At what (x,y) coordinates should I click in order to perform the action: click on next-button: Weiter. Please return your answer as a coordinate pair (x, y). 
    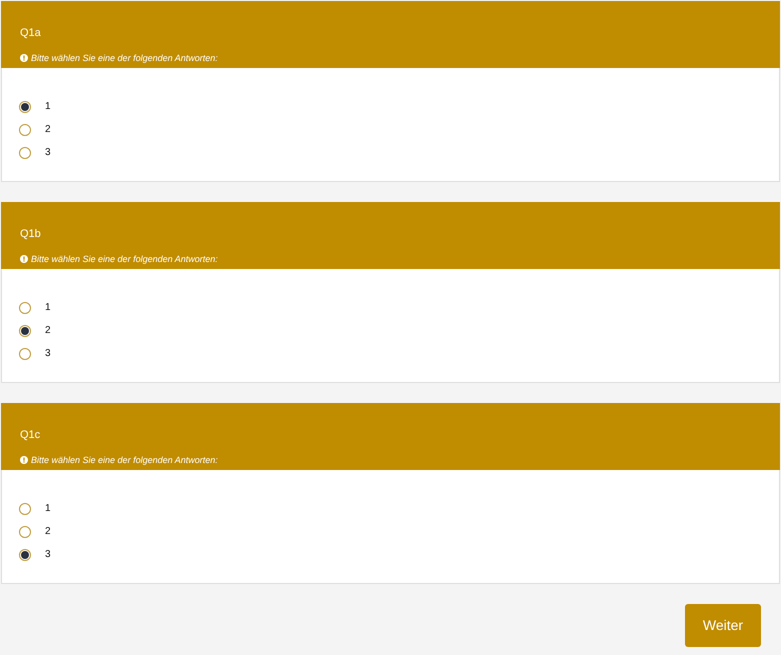
    Looking at the image, I should click on (723, 625).